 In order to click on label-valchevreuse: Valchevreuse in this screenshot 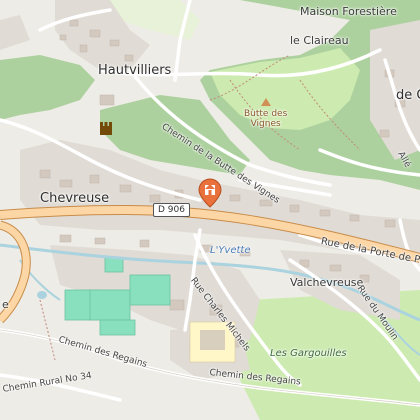, I will do `click(327, 282)`.